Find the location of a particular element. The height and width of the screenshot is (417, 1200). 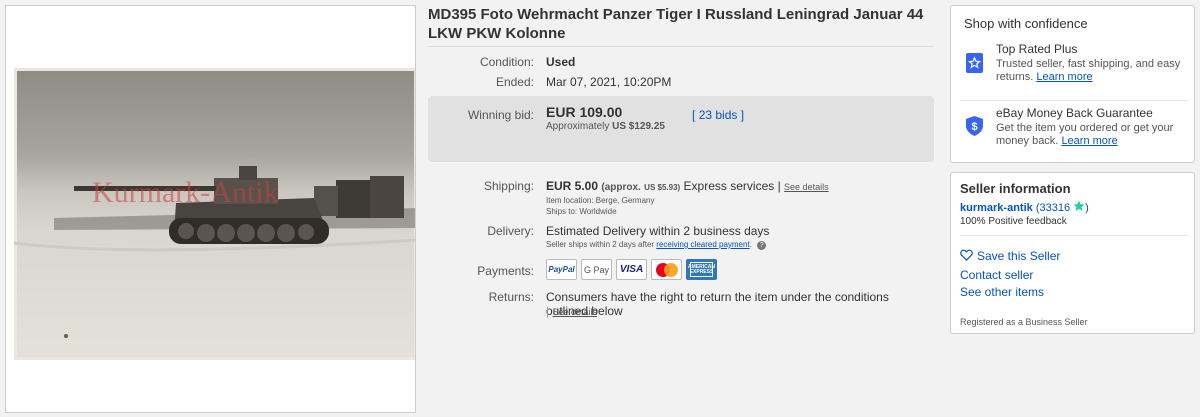

see-other-items-link: See other items is located at coordinates (1002, 292).